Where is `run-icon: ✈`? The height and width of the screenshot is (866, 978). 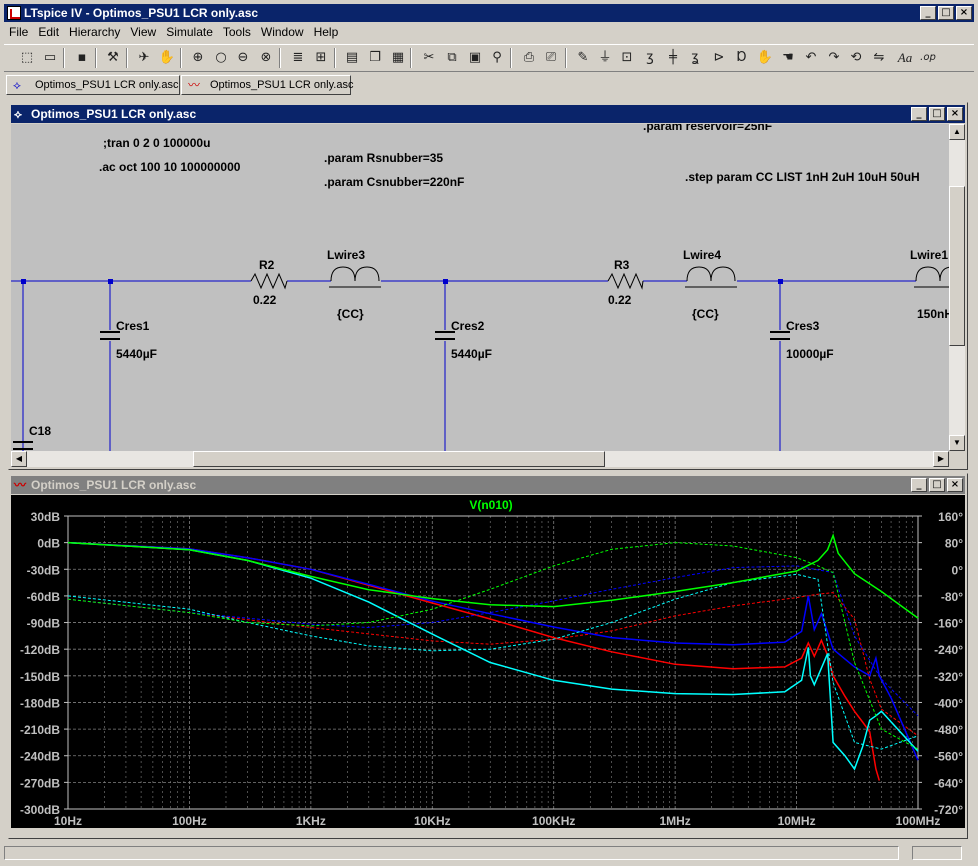
run-icon: ✈ is located at coordinates (144, 58).